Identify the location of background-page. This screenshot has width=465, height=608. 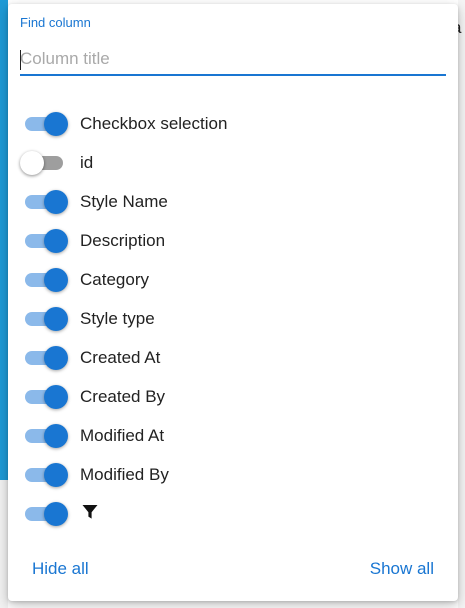
(461, 304).